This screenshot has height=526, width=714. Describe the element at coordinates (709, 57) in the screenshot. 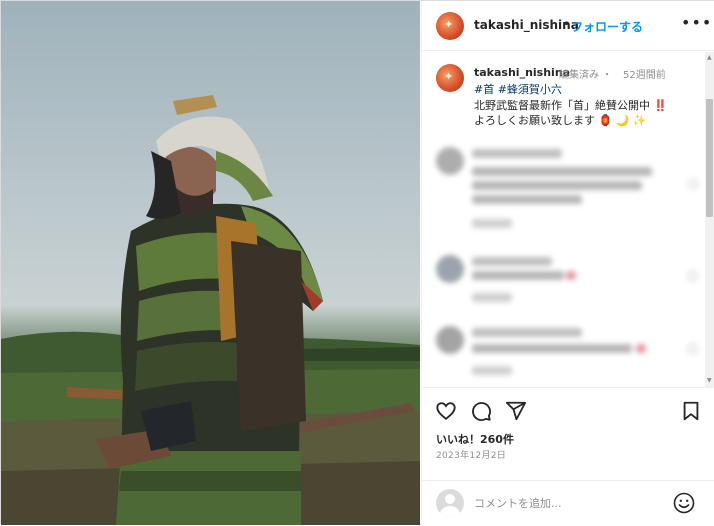

I see `scroll-up-arrow-icon: ▲` at that location.